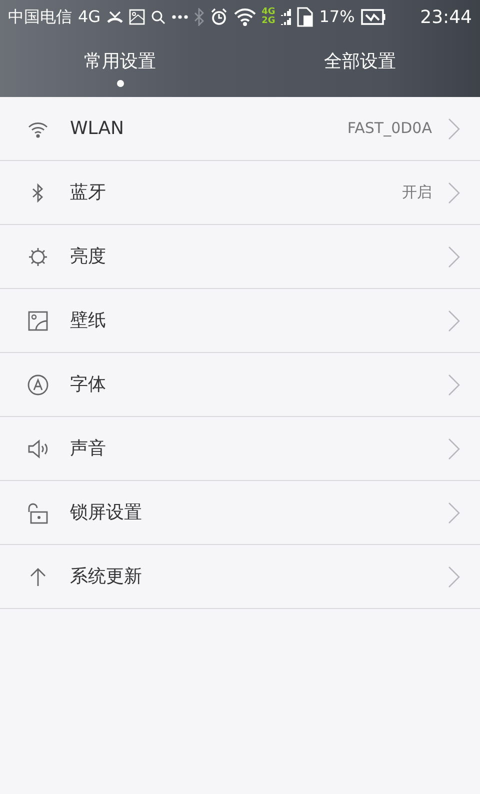  I want to click on setting-label: 系统更新, so click(106, 577).